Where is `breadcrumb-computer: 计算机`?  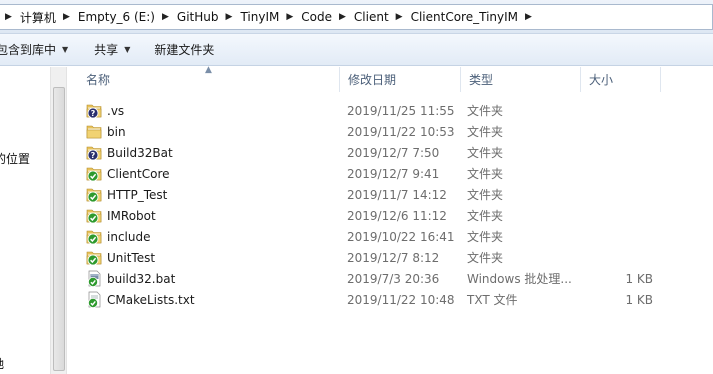 breadcrumb-computer: 计算机 is located at coordinates (38, 17).